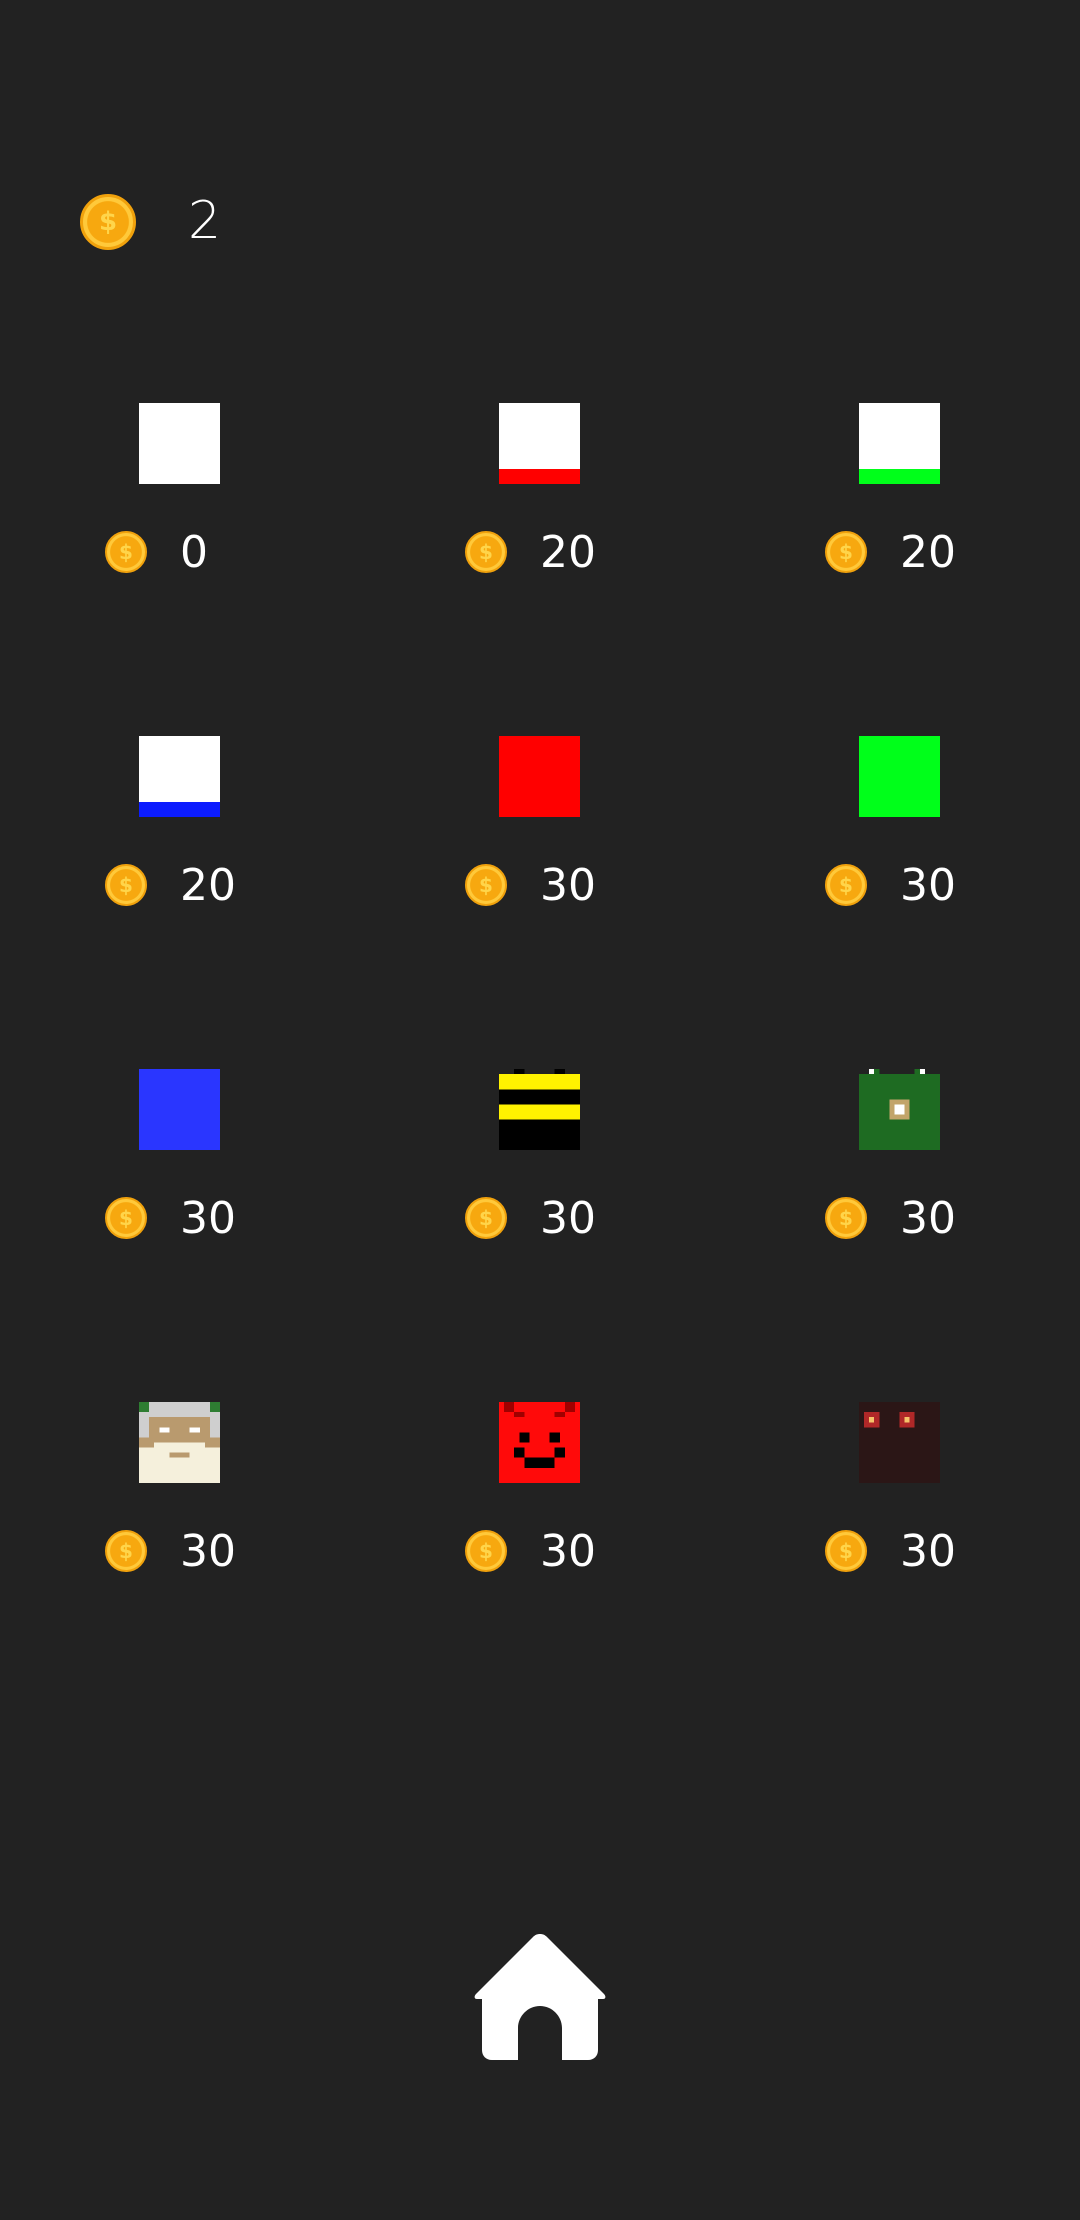 The width and height of the screenshot is (1080, 2220). I want to click on home-icon, so click(540, 1997).